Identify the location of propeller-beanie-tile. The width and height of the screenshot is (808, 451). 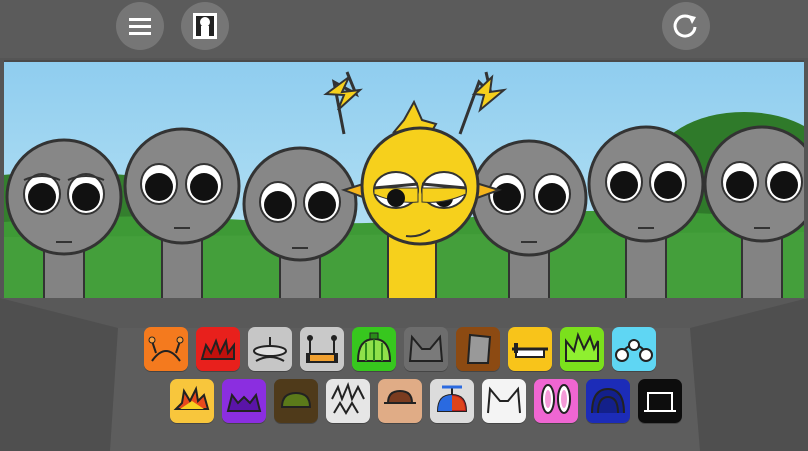
(452, 401).